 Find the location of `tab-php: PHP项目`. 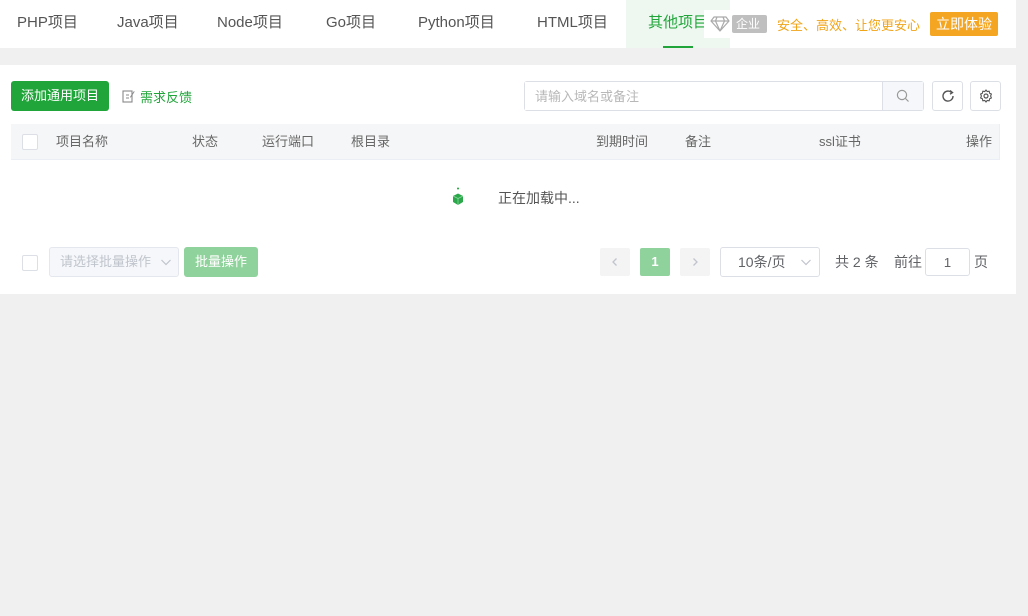

tab-php: PHP项目 is located at coordinates (47, 24).